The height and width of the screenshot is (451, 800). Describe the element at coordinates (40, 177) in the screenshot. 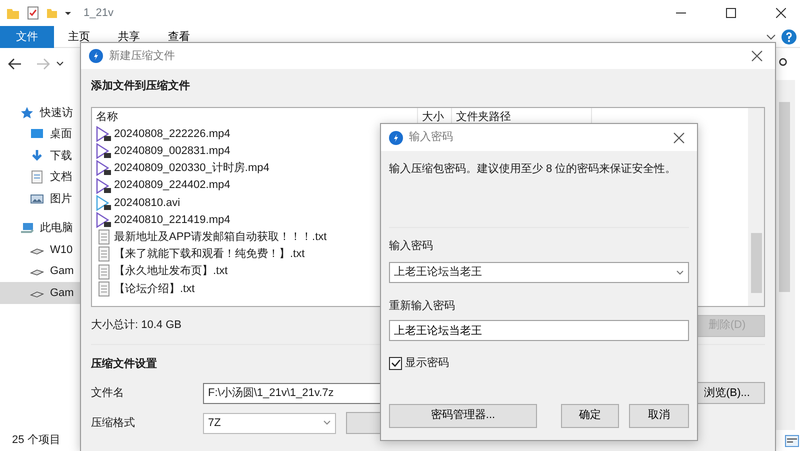

I see `sidebar-item: 文档` at that location.